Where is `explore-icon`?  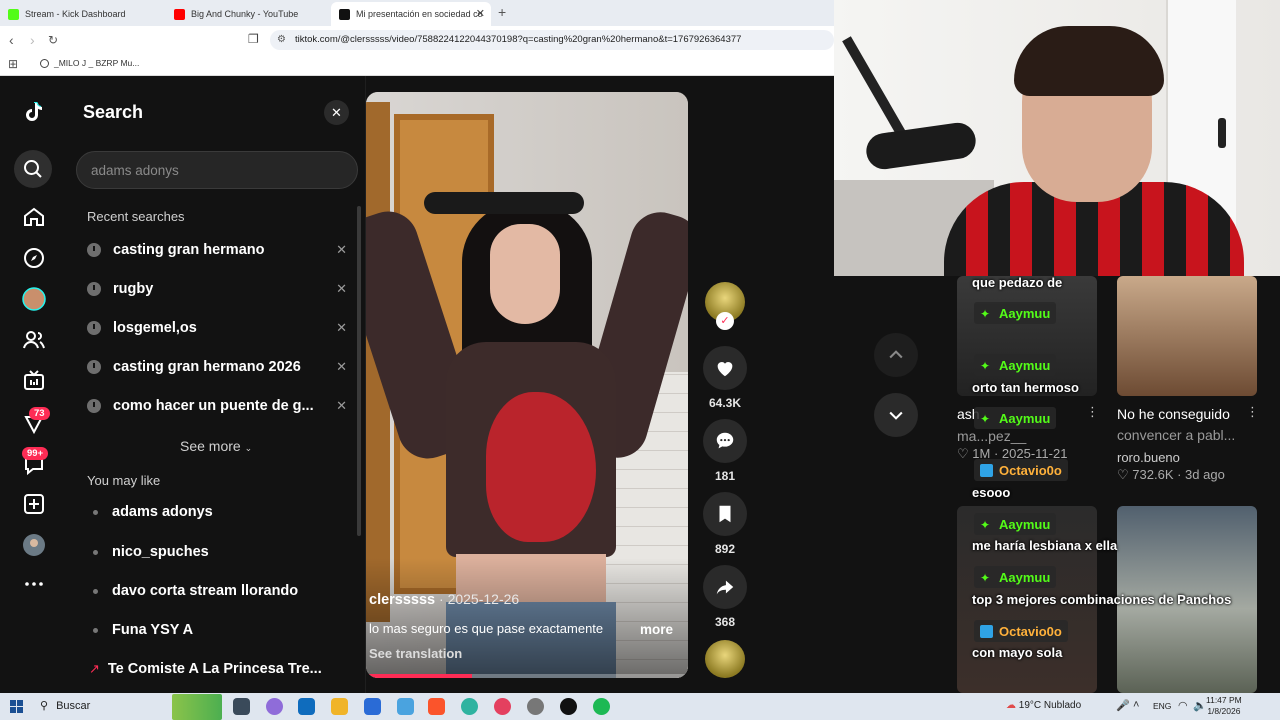 explore-icon is located at coordinates (34, 258).